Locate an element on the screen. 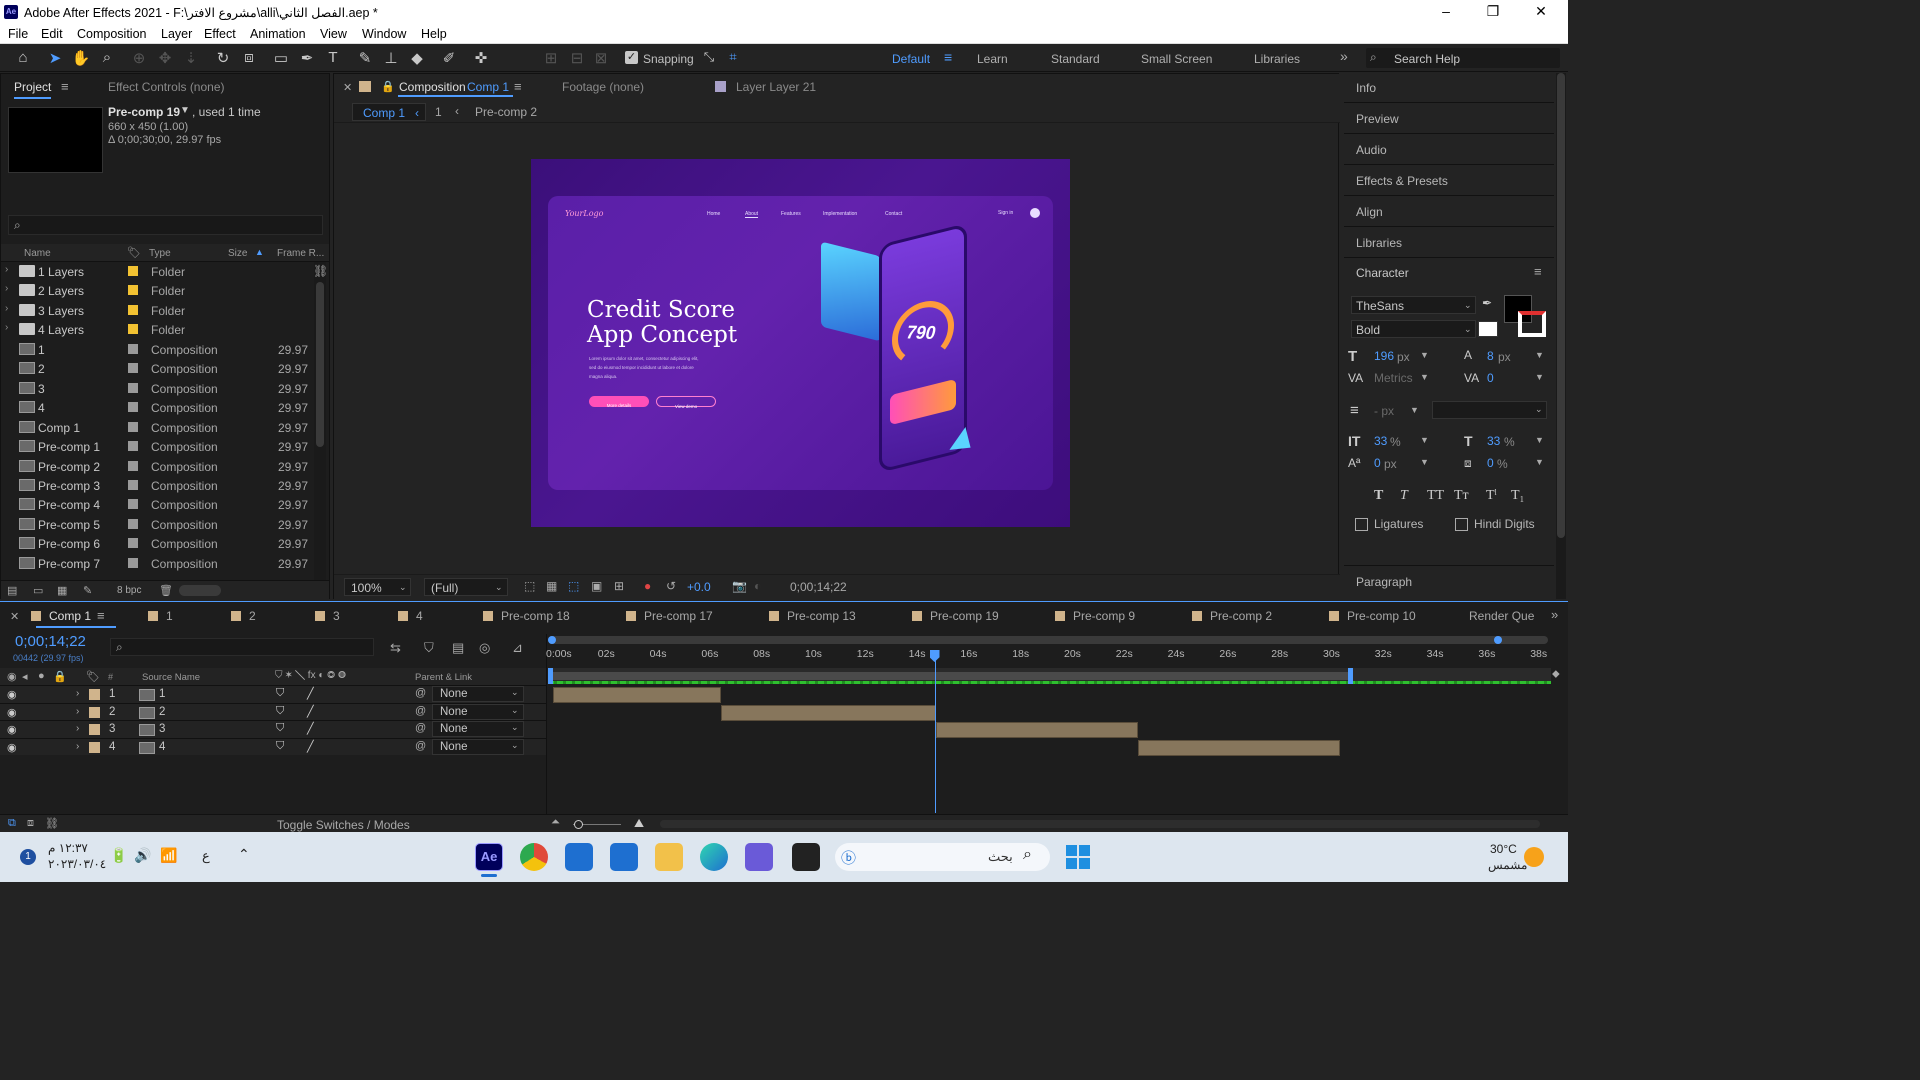  layer-name: 2 is located at coordinates (162, 712).